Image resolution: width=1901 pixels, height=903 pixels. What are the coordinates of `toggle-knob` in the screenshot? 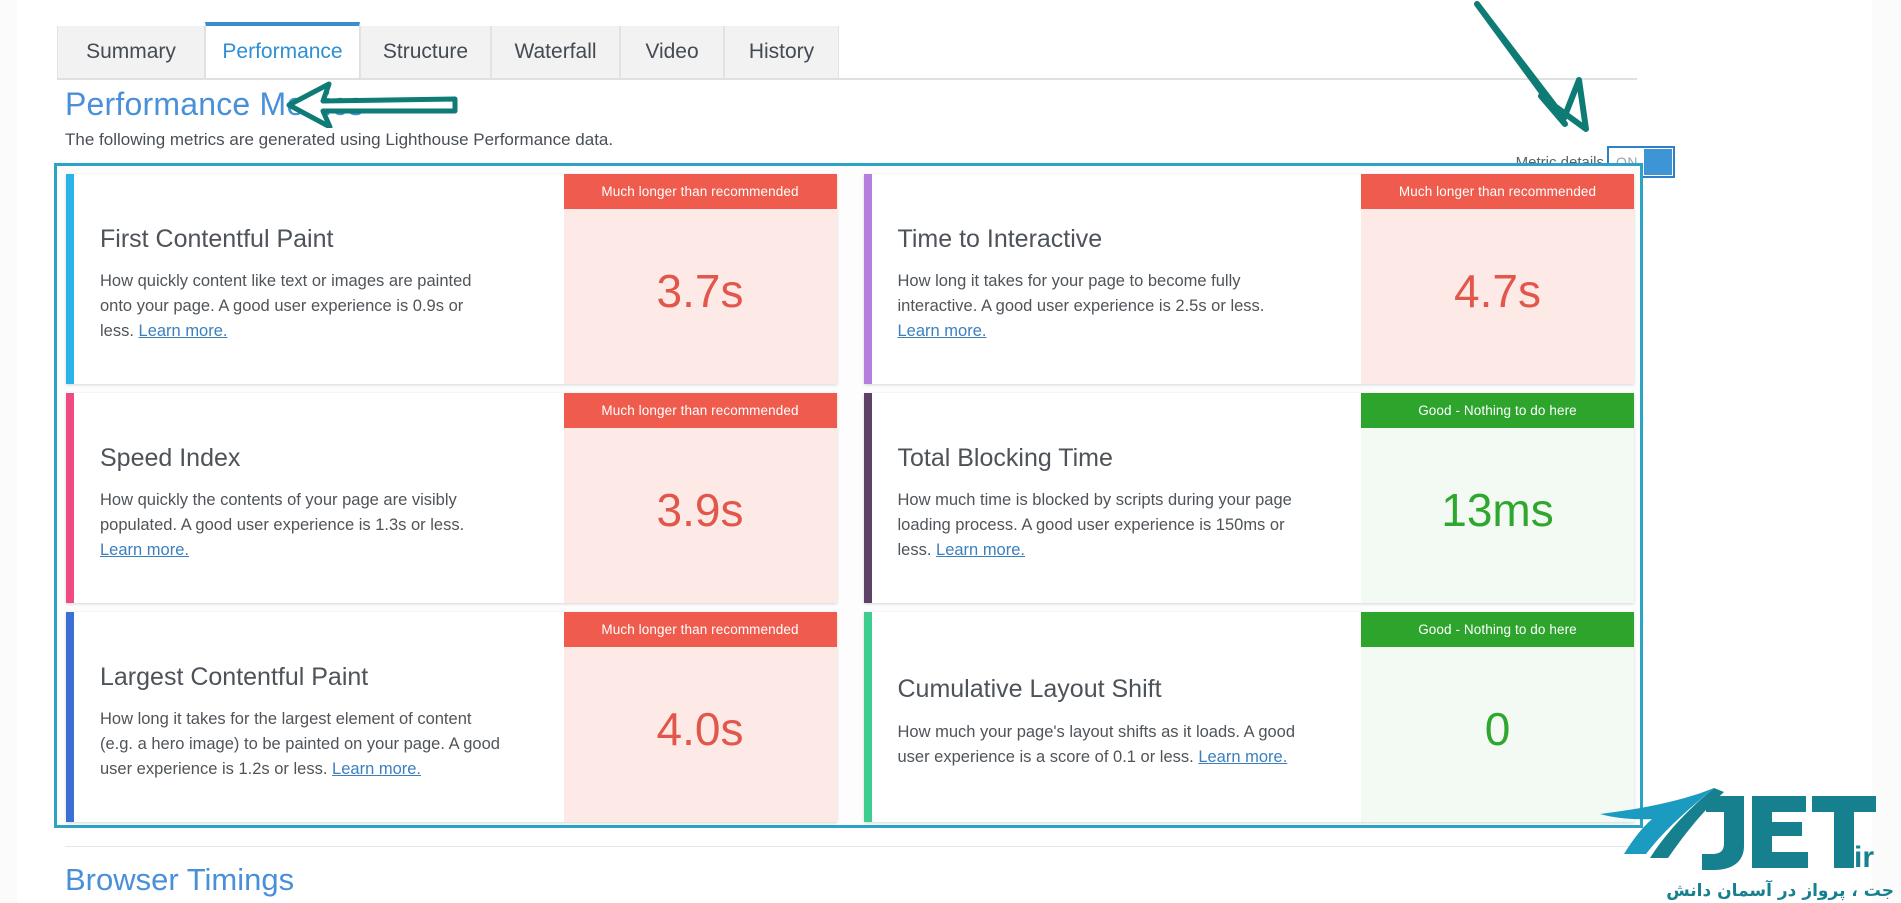 It's located at (1658, 162).